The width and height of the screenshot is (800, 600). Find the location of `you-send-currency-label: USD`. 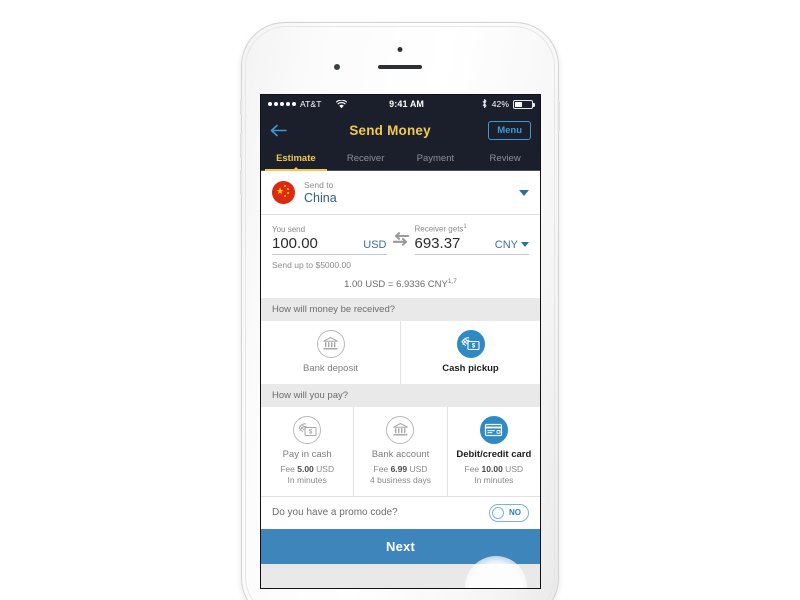

you-send-currency-label: USD is located at coordinates (375, 244).